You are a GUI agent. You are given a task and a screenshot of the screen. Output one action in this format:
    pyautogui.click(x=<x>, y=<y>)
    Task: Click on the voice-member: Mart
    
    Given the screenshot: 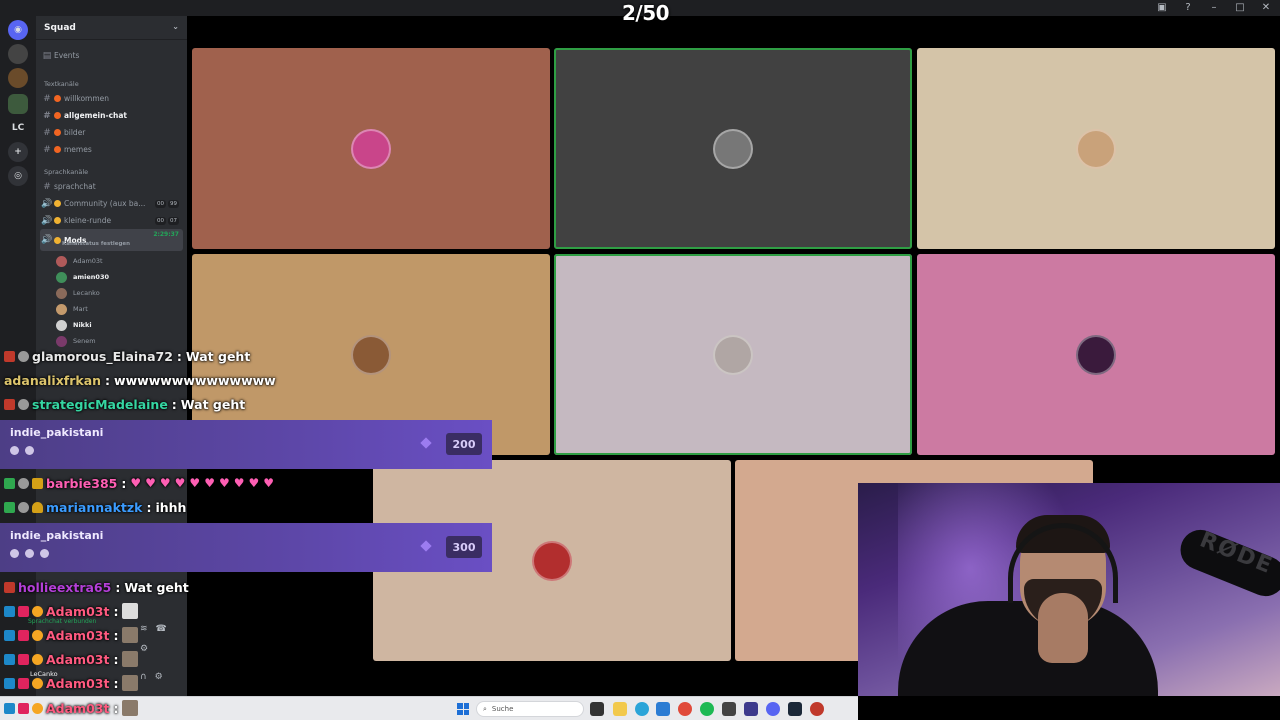 What is the action you would take?
    pyautogui.click(x=72, y=309)
    